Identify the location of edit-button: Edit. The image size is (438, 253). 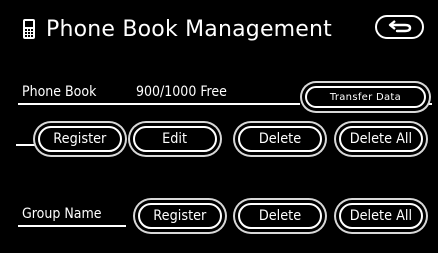
(175, 139).